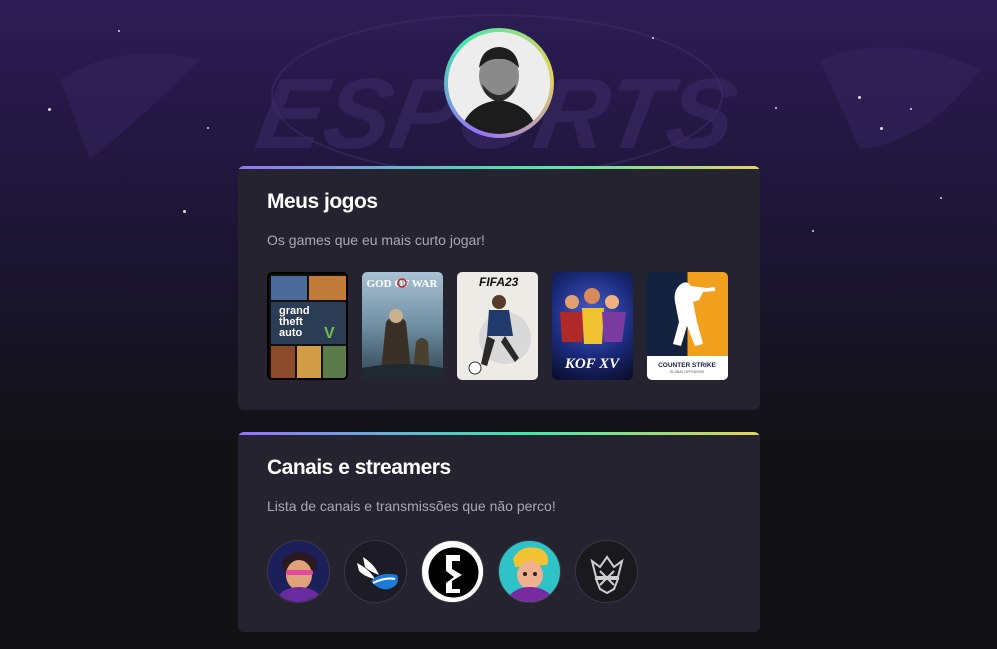  What do you see at coordinates (359, 467) in the screenshot?
I see `channels-card-title: Canais e streamers` at bounding box center [359, 467].